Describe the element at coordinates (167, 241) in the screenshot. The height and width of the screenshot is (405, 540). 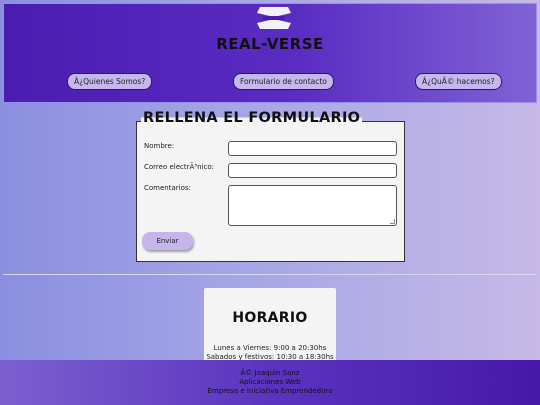
I see `submit-button: Enviar` at that location.